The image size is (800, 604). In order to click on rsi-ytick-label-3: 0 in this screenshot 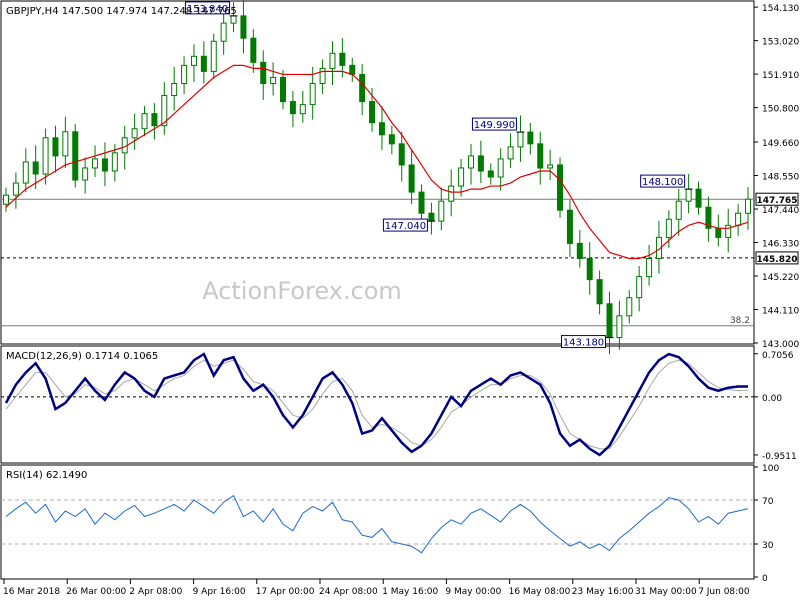, I will do `click(765, 579)`.